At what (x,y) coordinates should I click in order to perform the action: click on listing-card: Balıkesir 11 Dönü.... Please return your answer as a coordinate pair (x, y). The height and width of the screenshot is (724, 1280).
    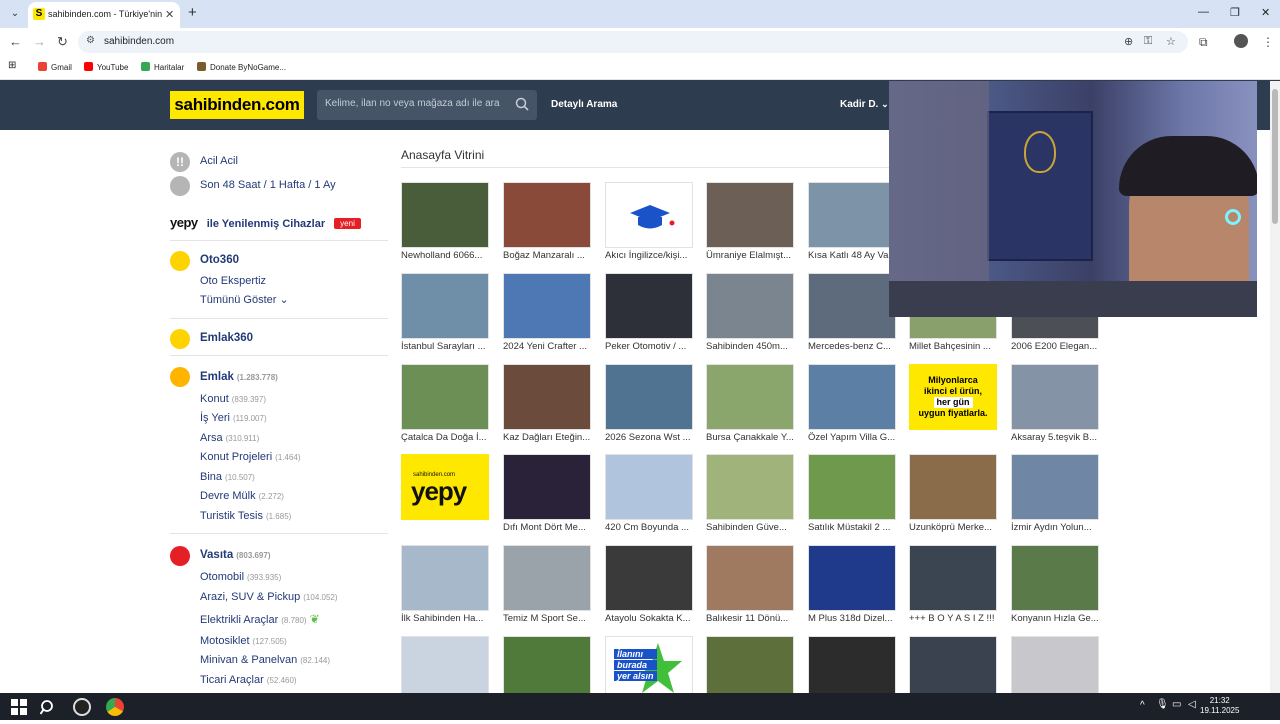
    Looking at the image, I should click on (750, 589).